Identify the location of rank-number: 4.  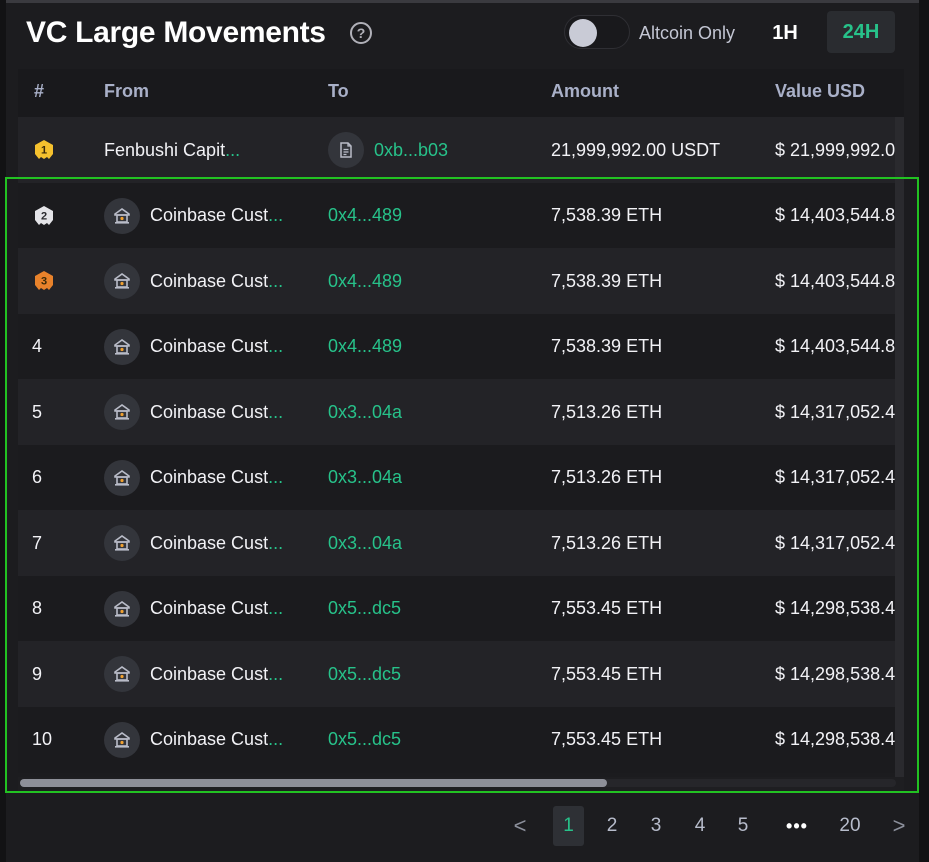
(37, 346).